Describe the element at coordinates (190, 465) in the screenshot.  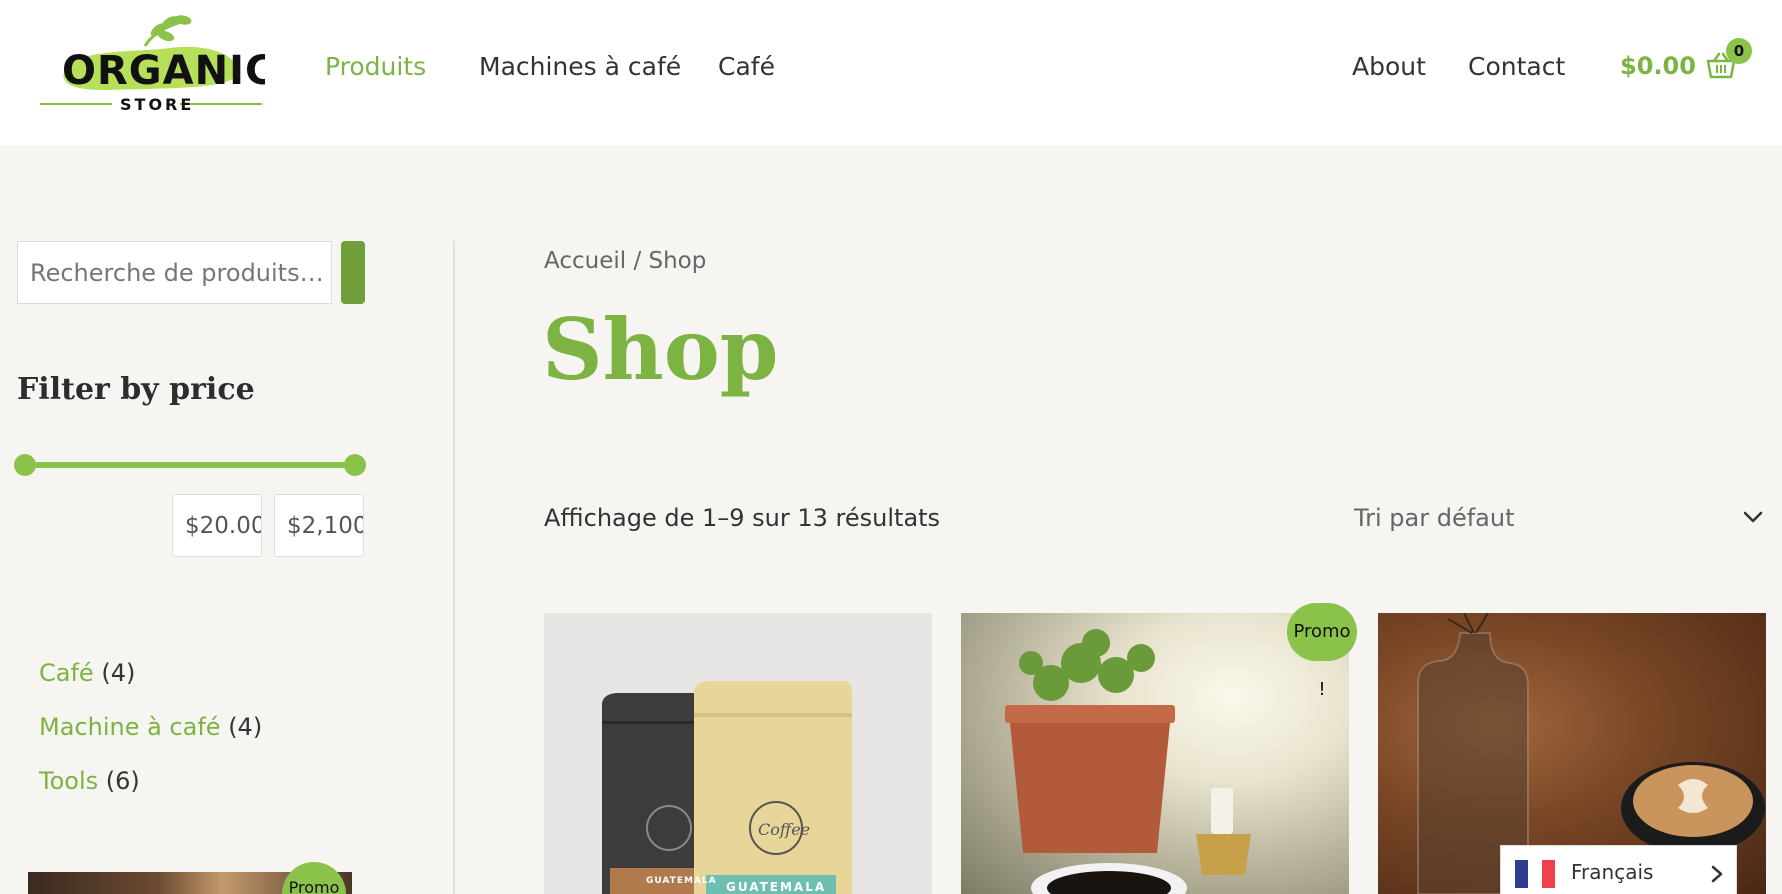
I see `price-slider-track` at that location.